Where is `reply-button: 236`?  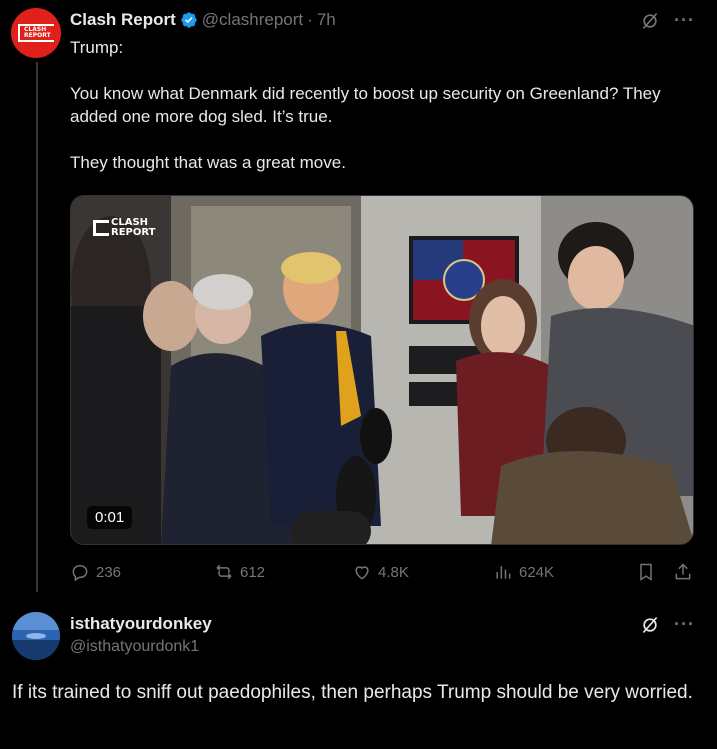 reply-button: 236 is located at coordinates (95, 572).